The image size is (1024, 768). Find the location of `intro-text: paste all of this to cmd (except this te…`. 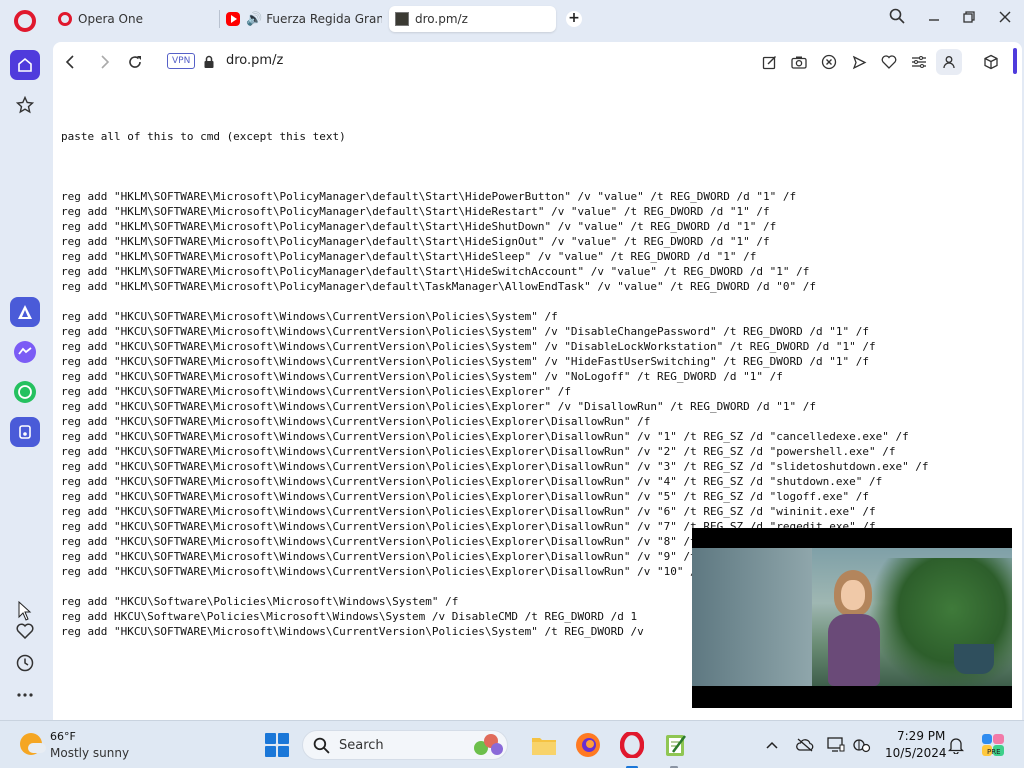

intro-text: paste all of this to cmd (except this te… is located at coordinates (203, 136).